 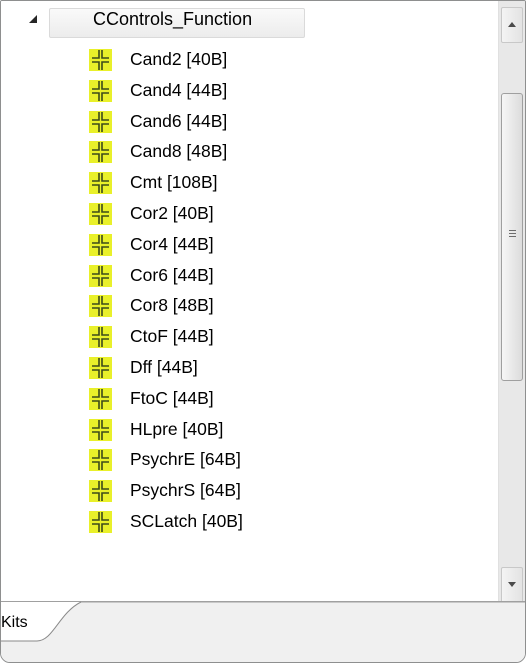 What do you see at coordinates (249, 245) in the screenshot?
I see `tree-item: Cor4 [44B]` at bounding box center [249, 245].